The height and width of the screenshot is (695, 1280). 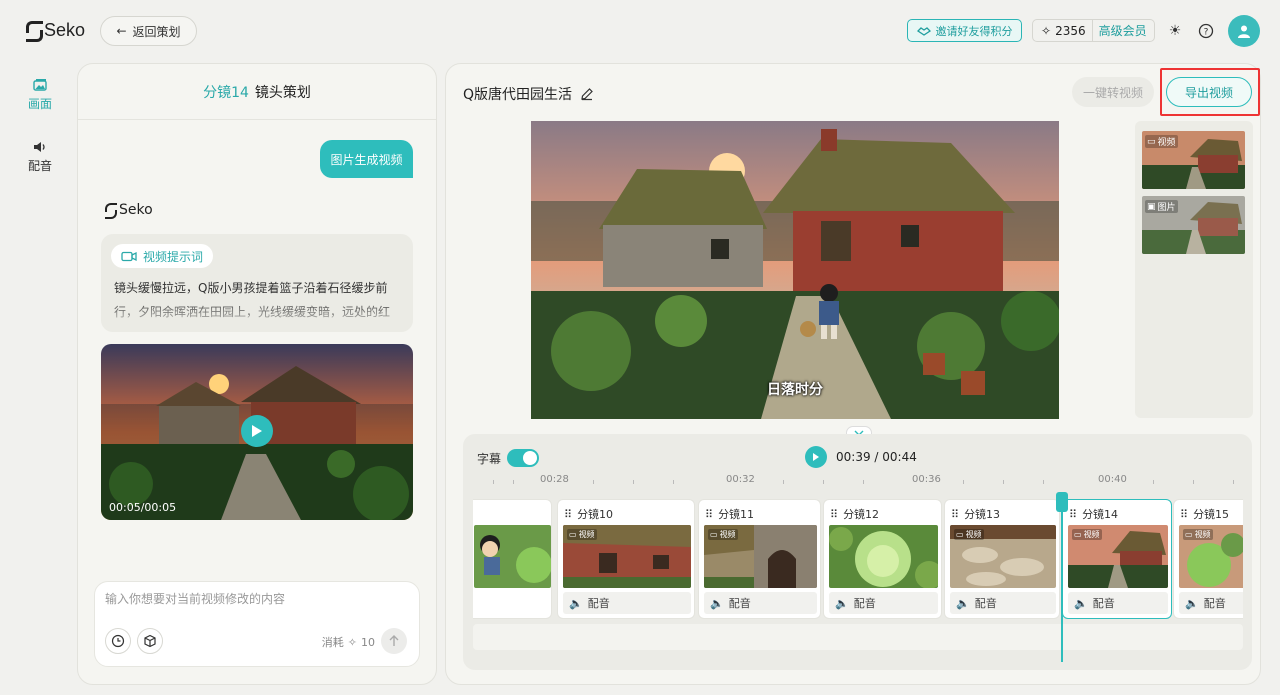 I want to click on time-ruler: 00:28 00:32 00:36 00:40, so click(x=858, y=483).